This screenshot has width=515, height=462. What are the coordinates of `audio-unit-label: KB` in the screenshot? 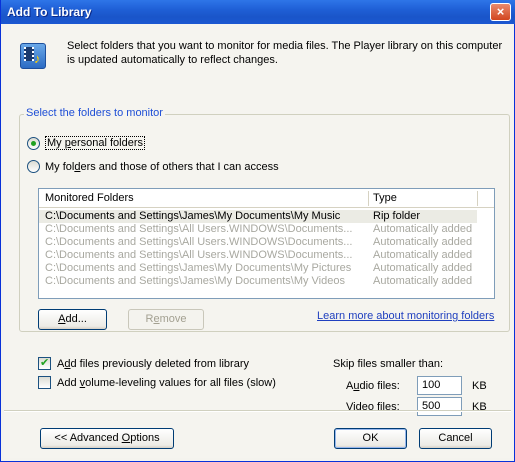 It's located at (479, 386).